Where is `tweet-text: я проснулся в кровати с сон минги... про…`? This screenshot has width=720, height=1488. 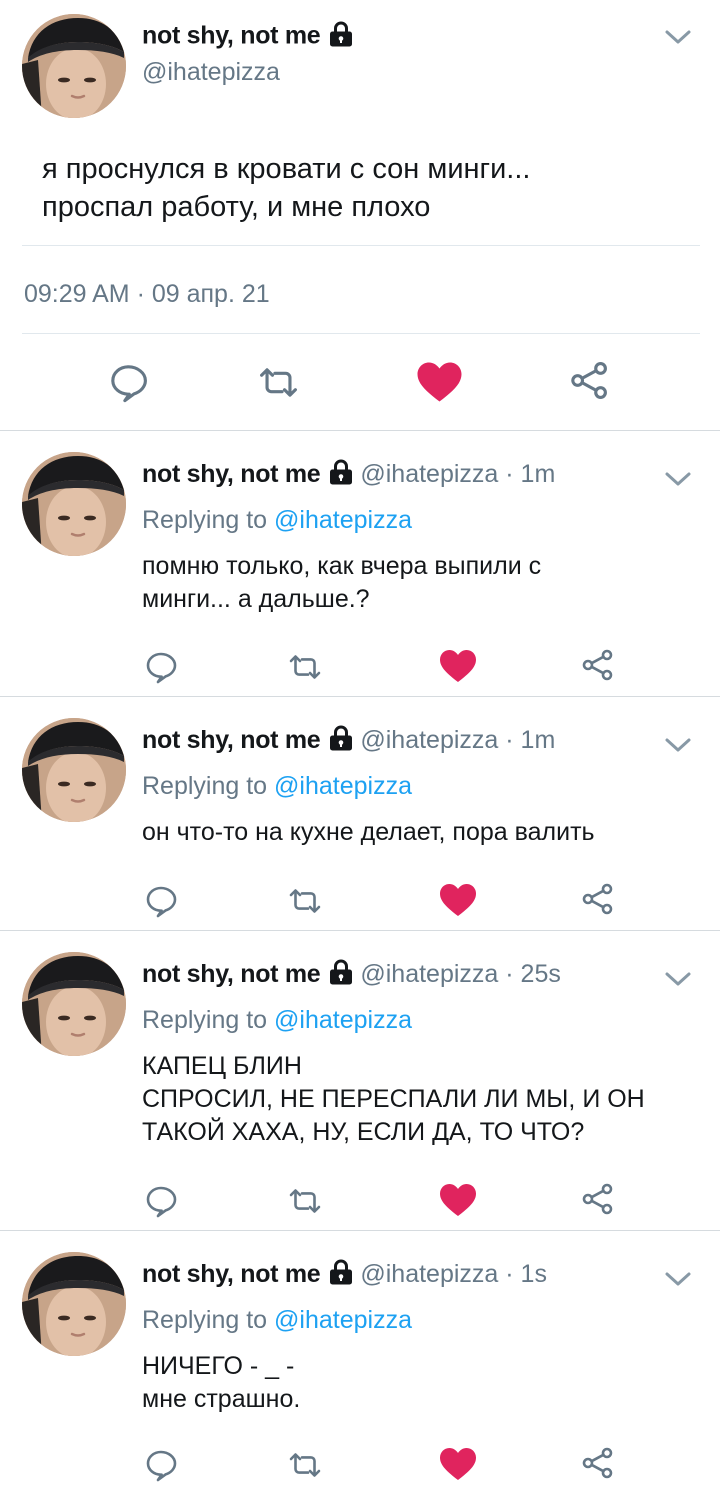 tweet-text: я проснулся в кровати с сон минги... про… is located at coordinates (286, 188).